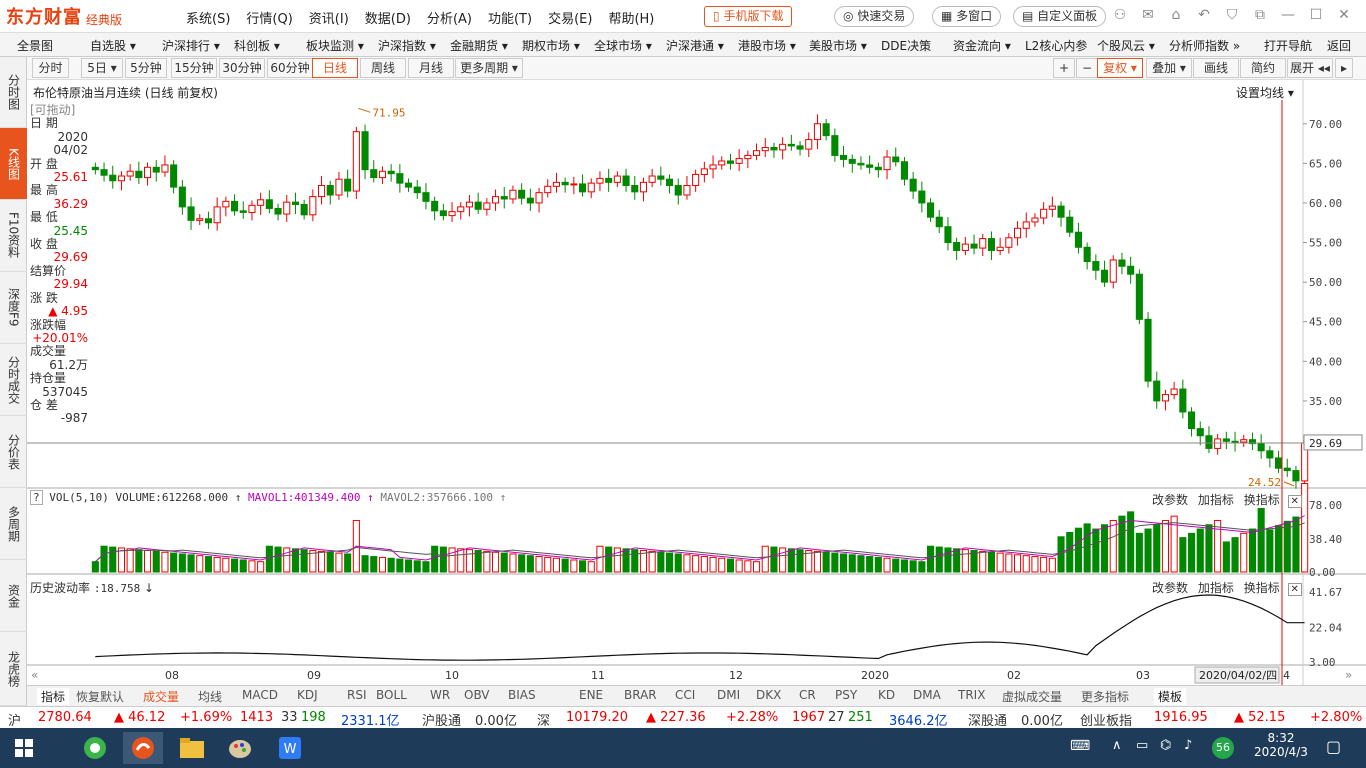 The width and height of the screenshot is (1366, 768). What do you see at coordinates (1223, 748) in the screenshot?
I see `notification-badge: 56` at bounding box center [1223, 748].